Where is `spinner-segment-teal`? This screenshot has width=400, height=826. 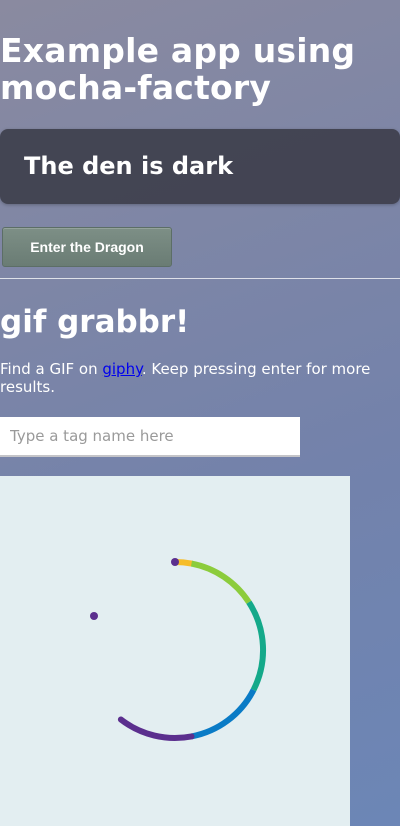
spinner-segment-teal is located at coordinates (256, 646).